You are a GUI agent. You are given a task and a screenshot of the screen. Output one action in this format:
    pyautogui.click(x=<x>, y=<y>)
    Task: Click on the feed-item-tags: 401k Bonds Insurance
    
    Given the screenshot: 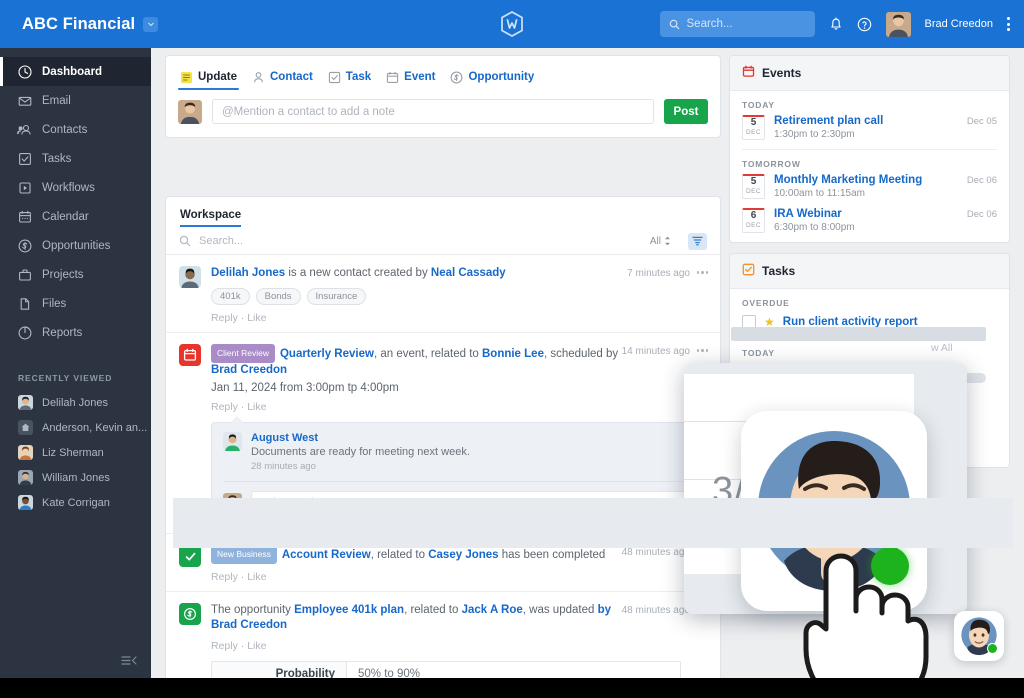 What is the action you would take?
    pyautogui.click(x=459, y=296)
    